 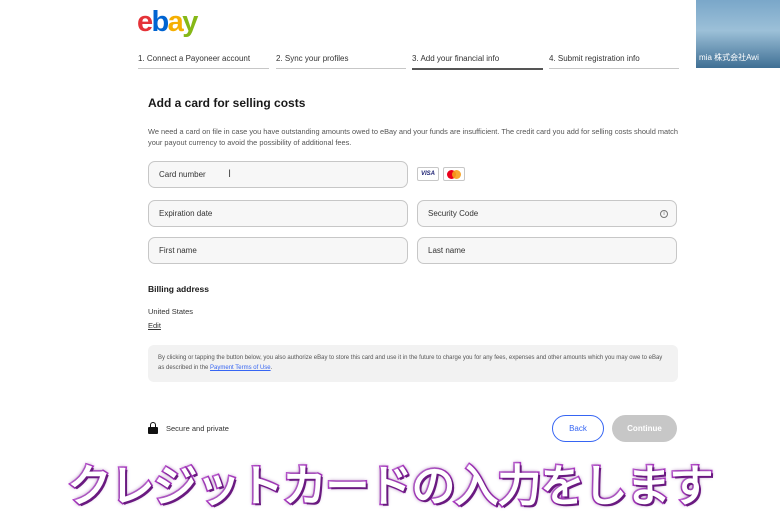 What do you see at coordinates (454, 174) in the screenshot?
I see `mastercard-icon` at bounding box center [454, 174].